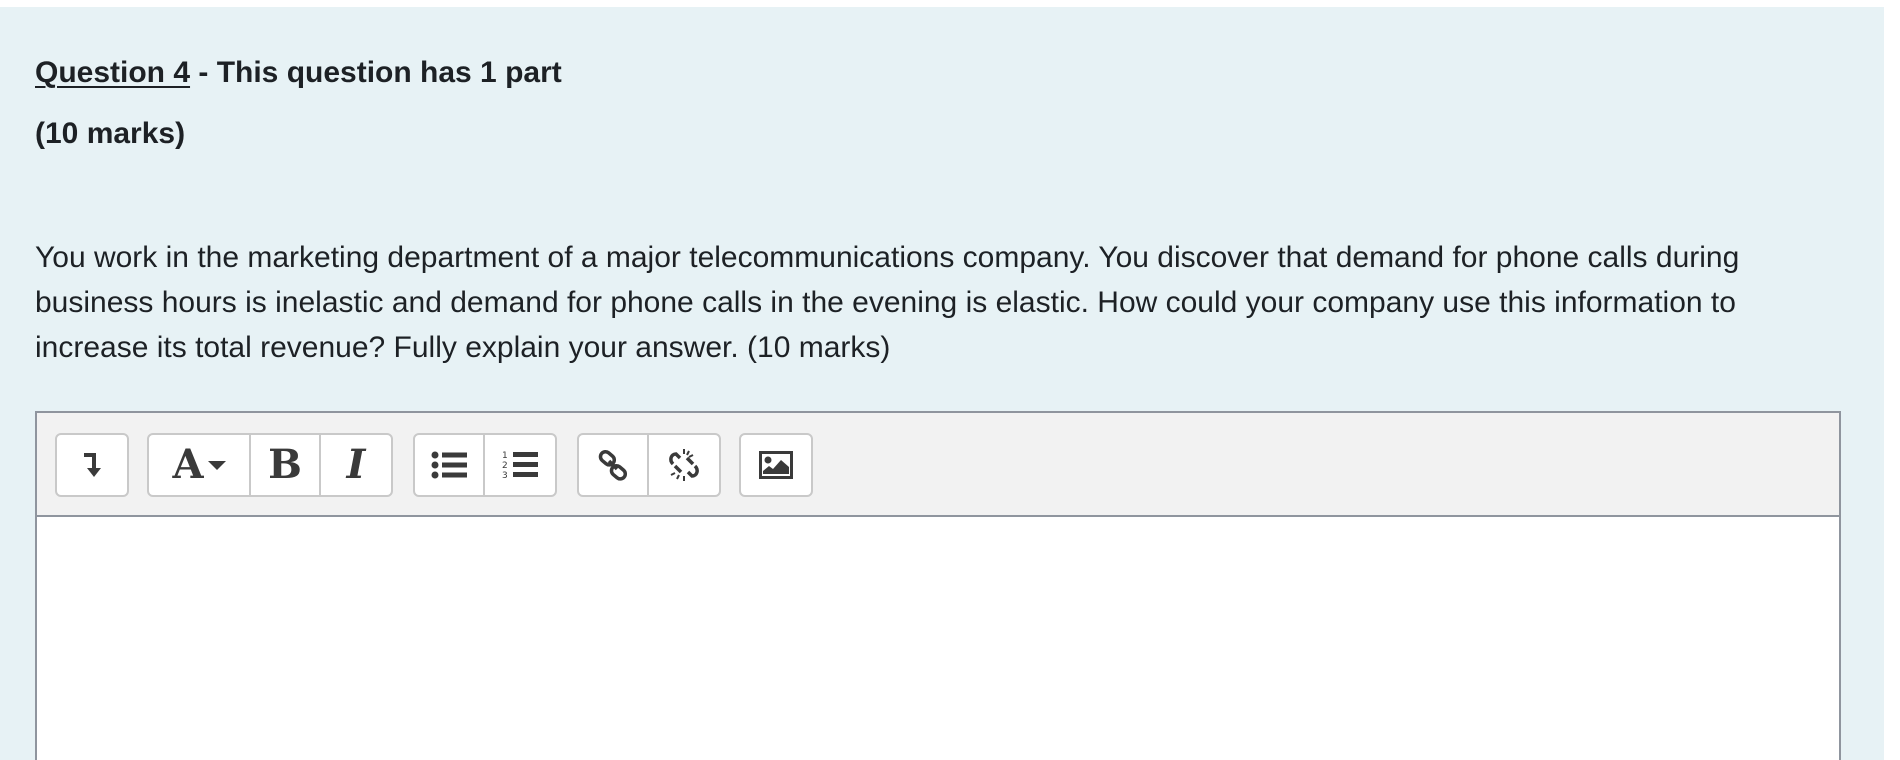 This screenshot has width=1900, height=760. I want to click on link-button, so click(614, 465).